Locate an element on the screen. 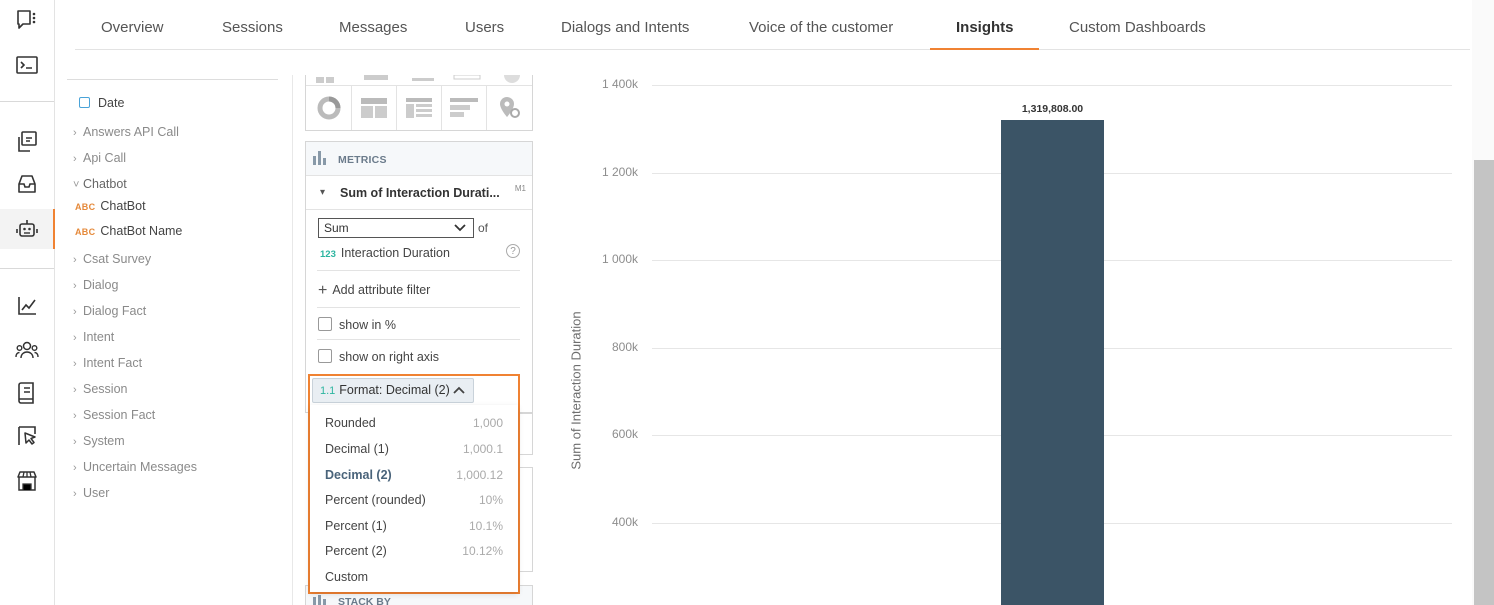 The width and height of the screenshot is (1494, 605). robot-icon is located at coordinates (27, 229).